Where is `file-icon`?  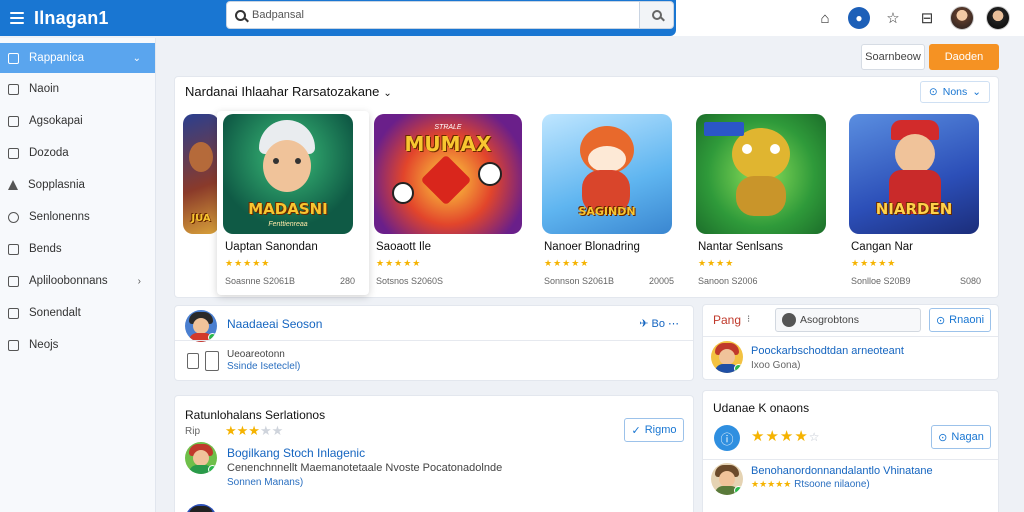
file-icon is located at coordinates (212, 361).